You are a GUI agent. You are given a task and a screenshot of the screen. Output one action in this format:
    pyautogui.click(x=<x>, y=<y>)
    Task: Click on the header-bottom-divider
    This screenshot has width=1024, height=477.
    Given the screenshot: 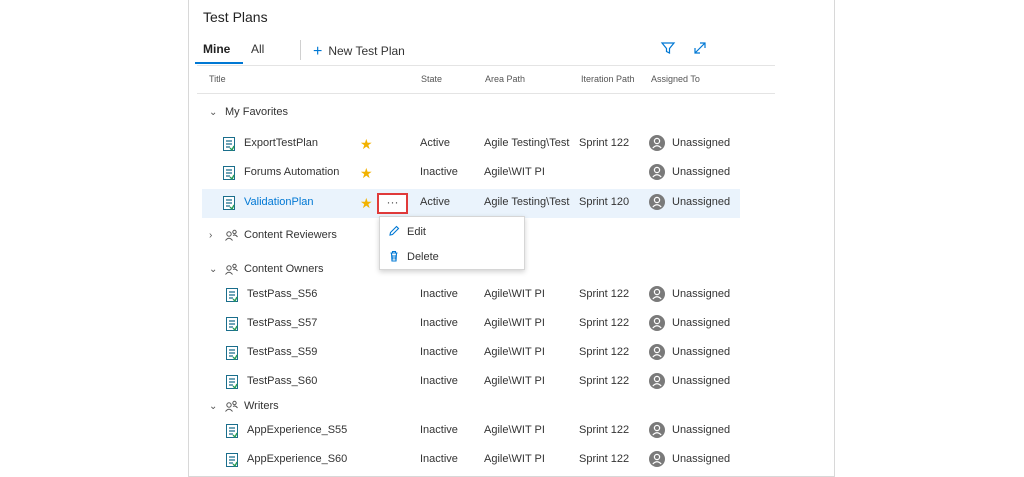 What is the action you would take?
    pyautogui.click(x=486, y=93)
    